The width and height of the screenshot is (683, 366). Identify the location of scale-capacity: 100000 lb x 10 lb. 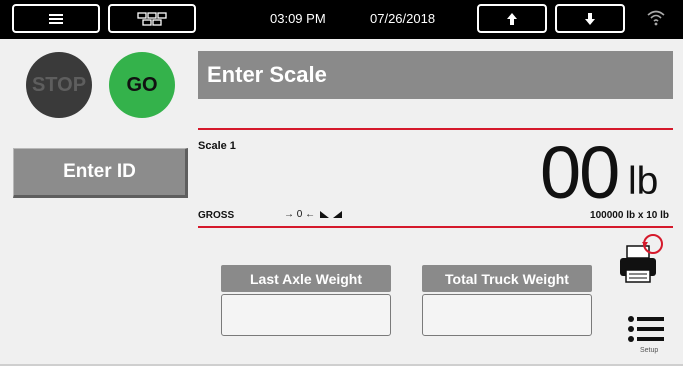
(629, 215).